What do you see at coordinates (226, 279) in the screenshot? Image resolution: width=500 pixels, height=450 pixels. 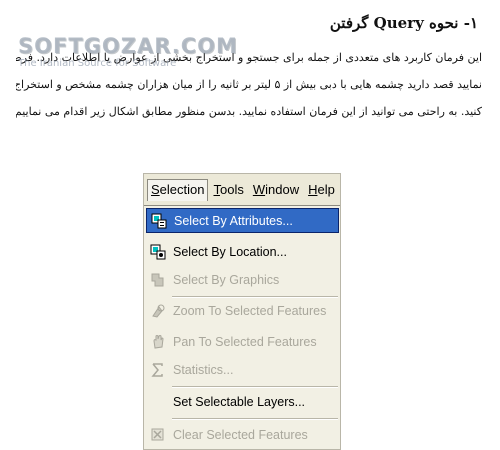 I see `menu-item-label: Select By Graphics` at bounding box center [226, 279].